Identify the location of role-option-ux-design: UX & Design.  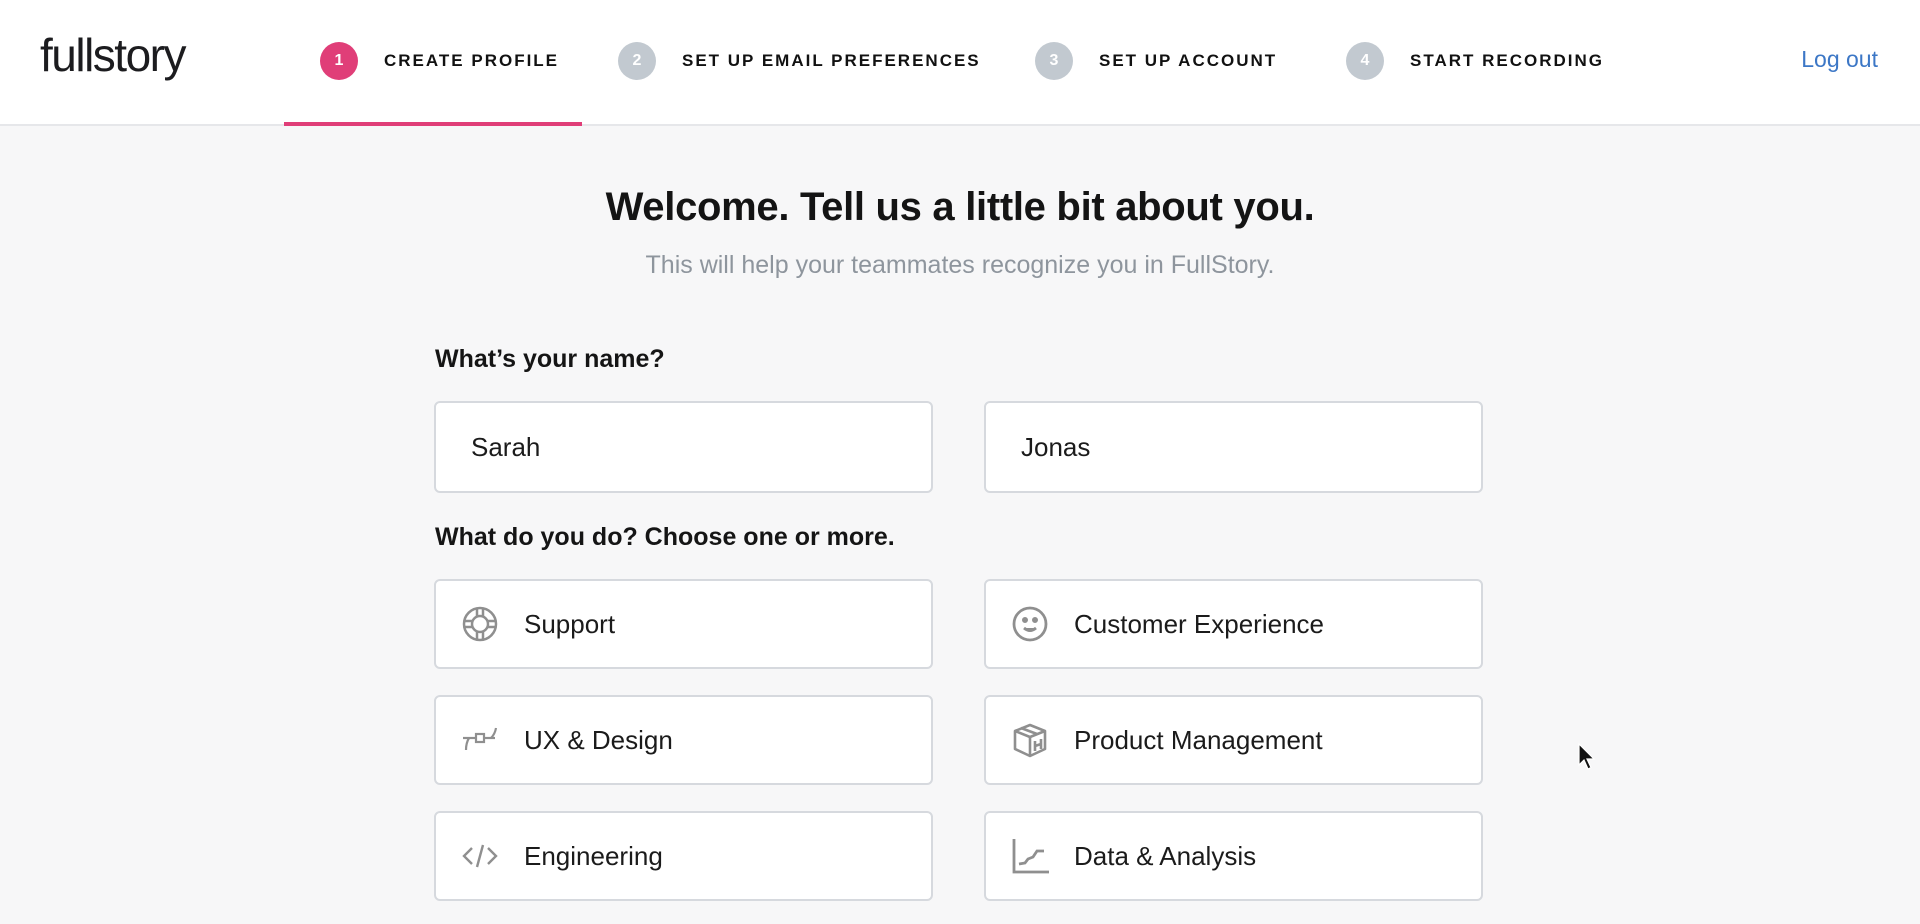
(683, 740).